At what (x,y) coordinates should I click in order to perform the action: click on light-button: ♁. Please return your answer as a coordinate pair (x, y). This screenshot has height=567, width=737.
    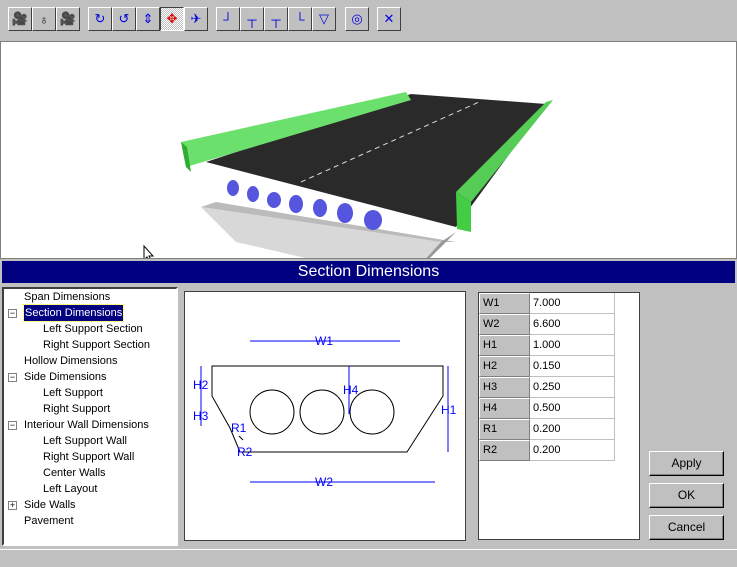
    Looking at the image, I should click on (44, 19).